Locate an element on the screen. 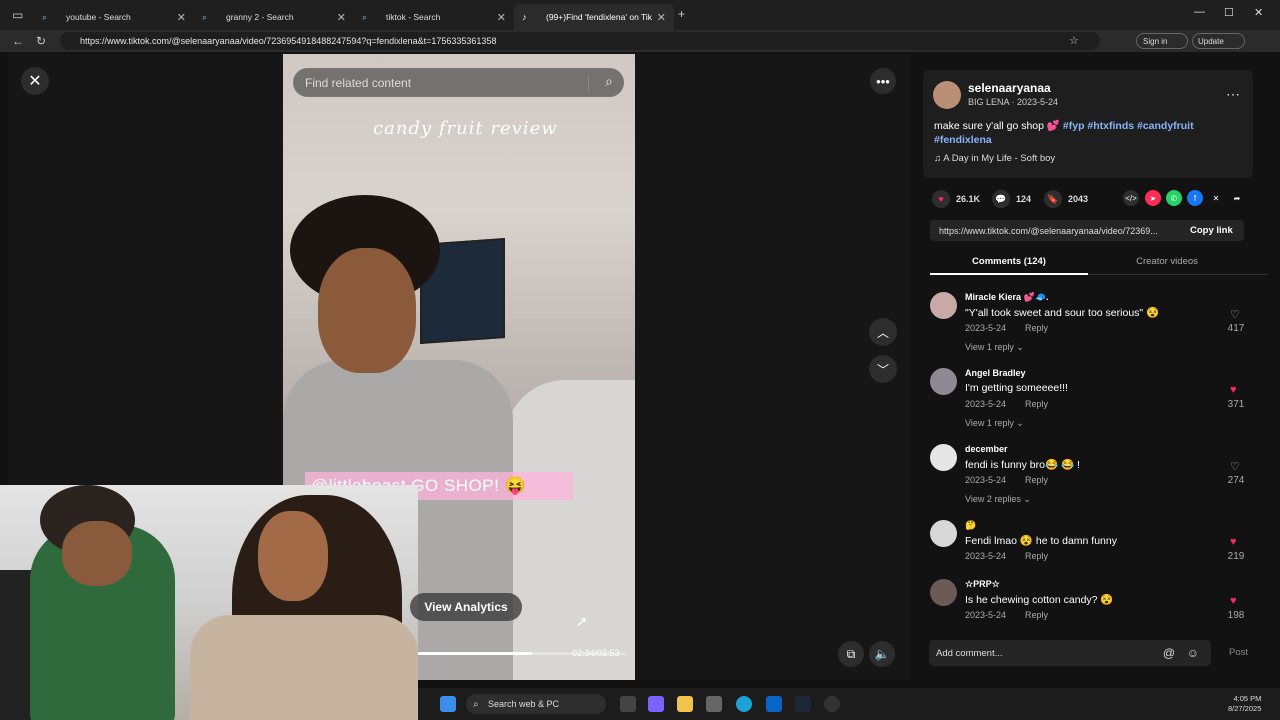  tab-youtube: ⌕ youtube - Search ✕ is located at coordinates (114, 17).